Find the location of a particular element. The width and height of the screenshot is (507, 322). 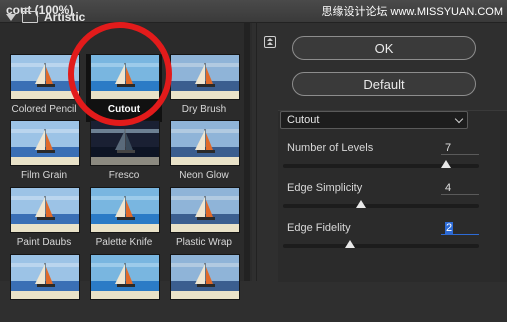

category-artistic: Artistic is located at coordinates (45, 17).